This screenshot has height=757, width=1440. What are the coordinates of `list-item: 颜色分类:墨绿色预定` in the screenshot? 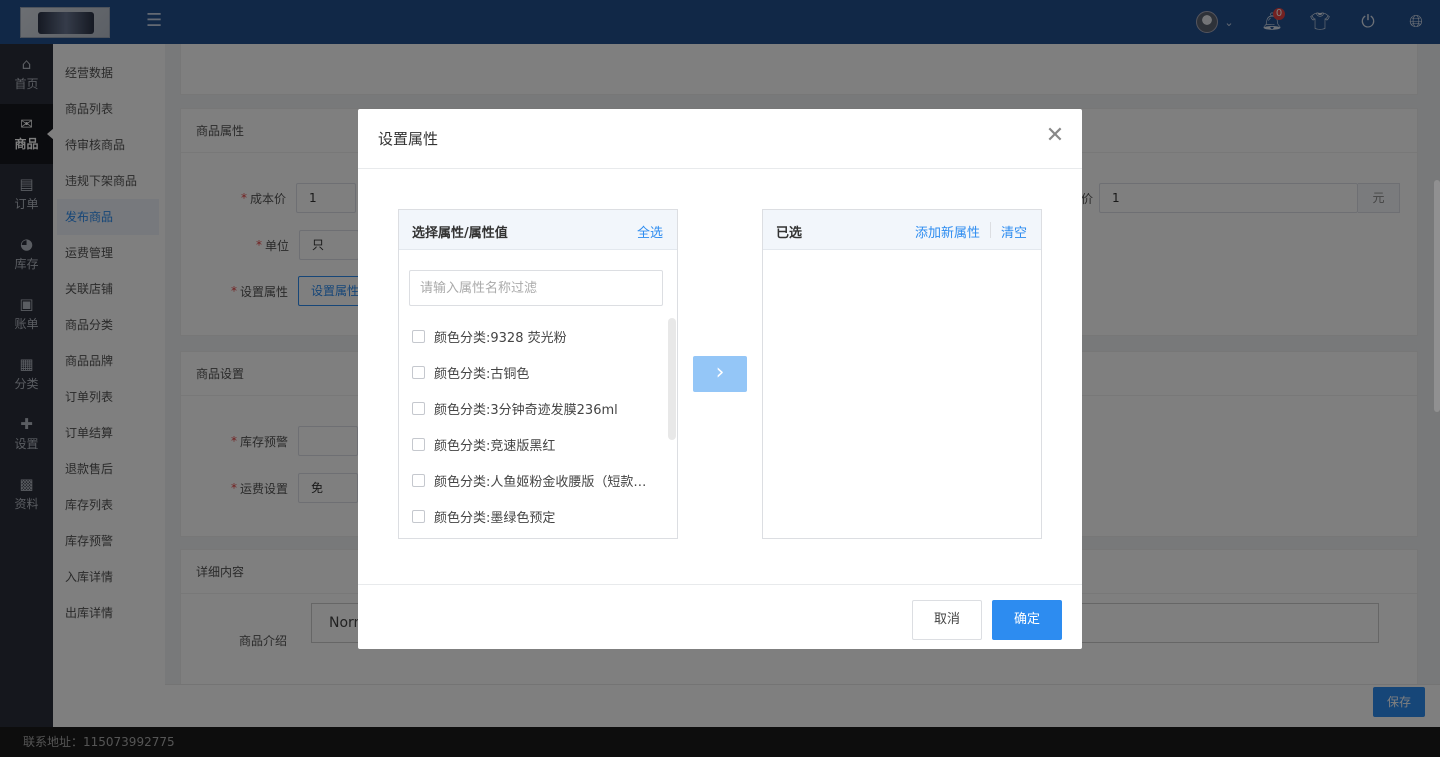 It's located at (533, 516).